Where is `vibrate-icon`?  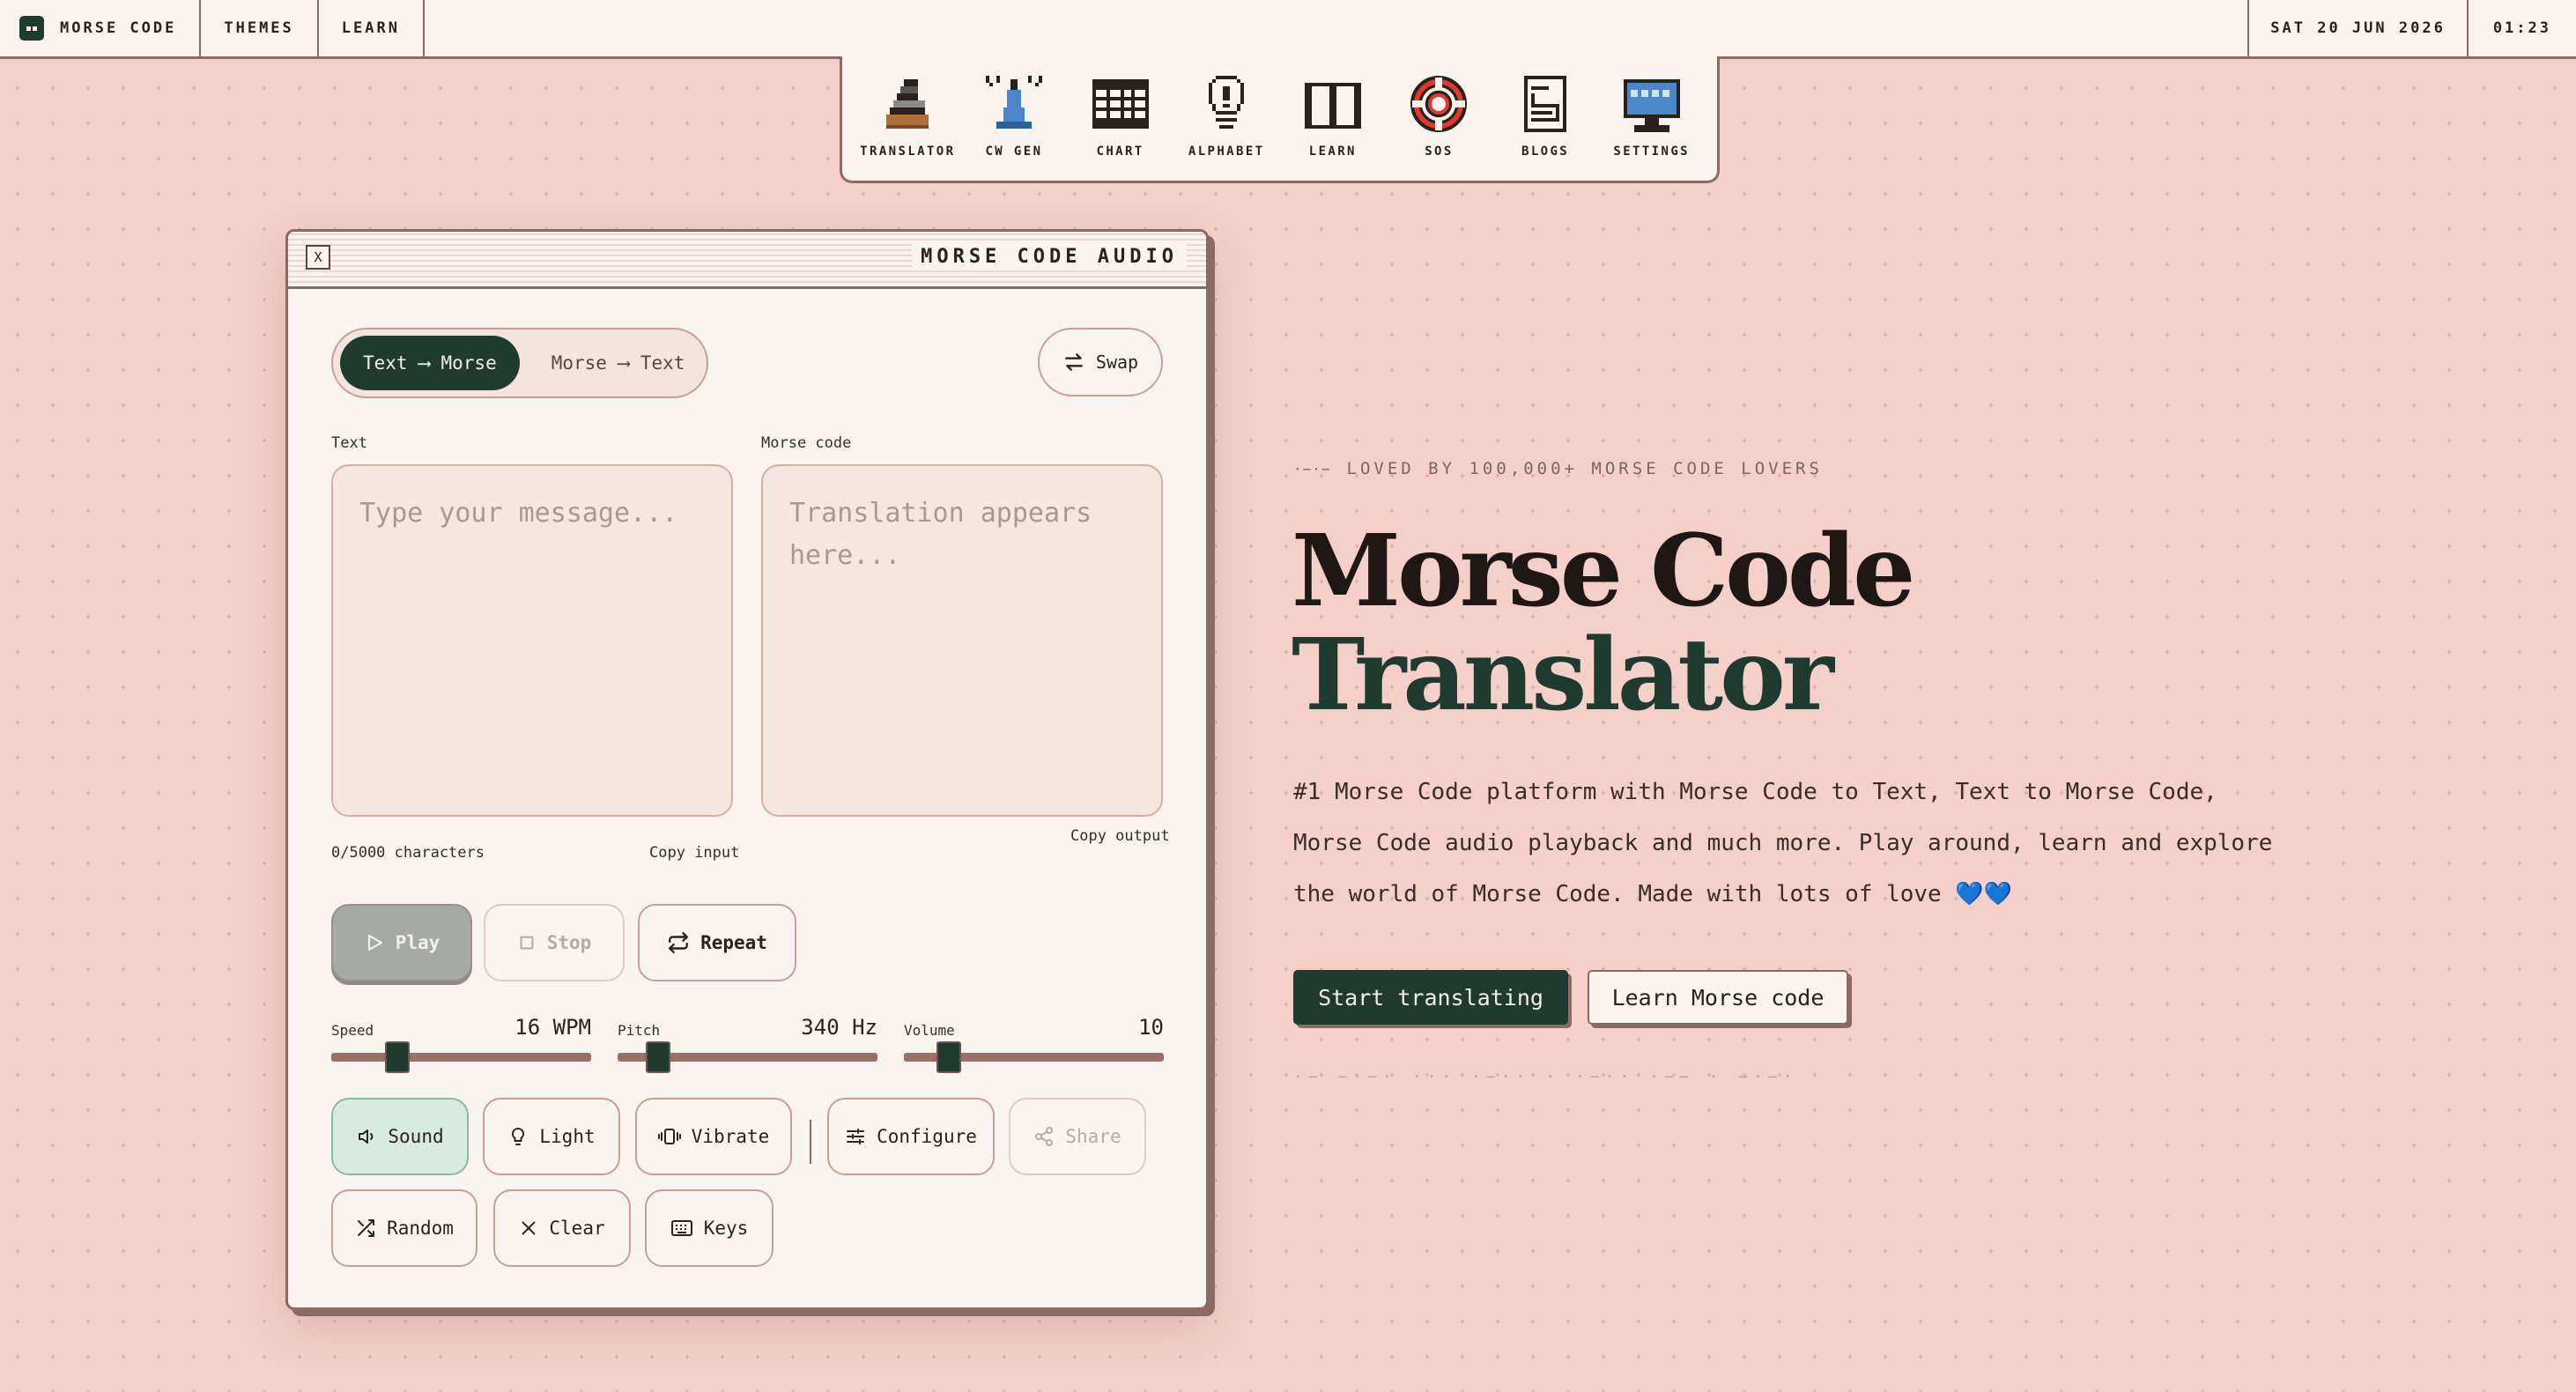 vibrate-icon is located at coordinates (669, 1136).